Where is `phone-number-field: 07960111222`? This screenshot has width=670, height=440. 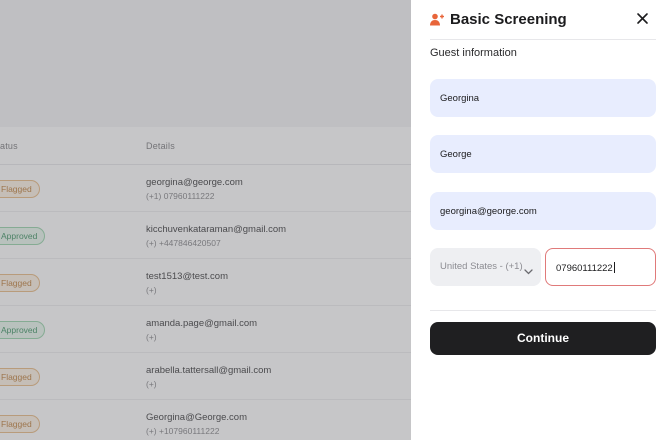 phone-number-field: 07960111222 is located at coordinates (600, 267).